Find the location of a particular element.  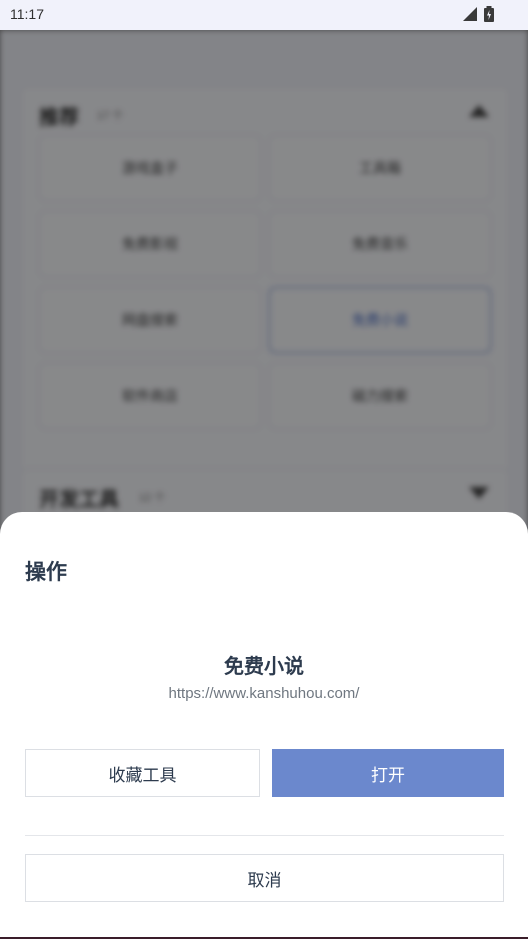

cancel-button: 取消 is located at coordinates (264, 878).